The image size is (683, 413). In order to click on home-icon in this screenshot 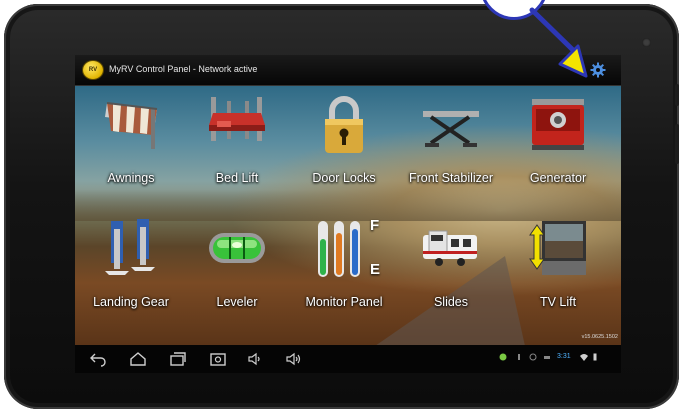, I will do `click(138, 359)`.